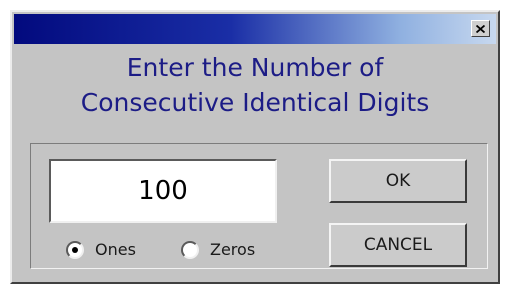  I want to click on heading-line-2: Consecutive Identical Digits, so click(255, 102).